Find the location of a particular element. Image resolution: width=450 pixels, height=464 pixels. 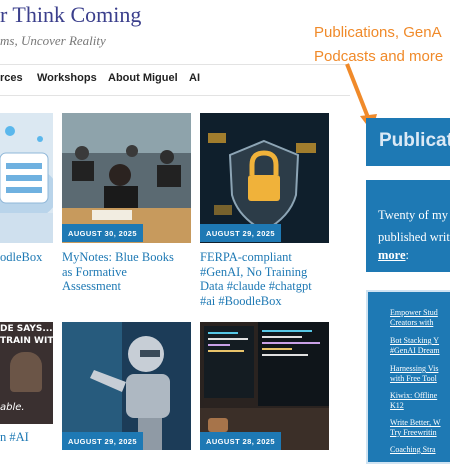

sidebar-more-link: more is located at coordinates (392, 255).